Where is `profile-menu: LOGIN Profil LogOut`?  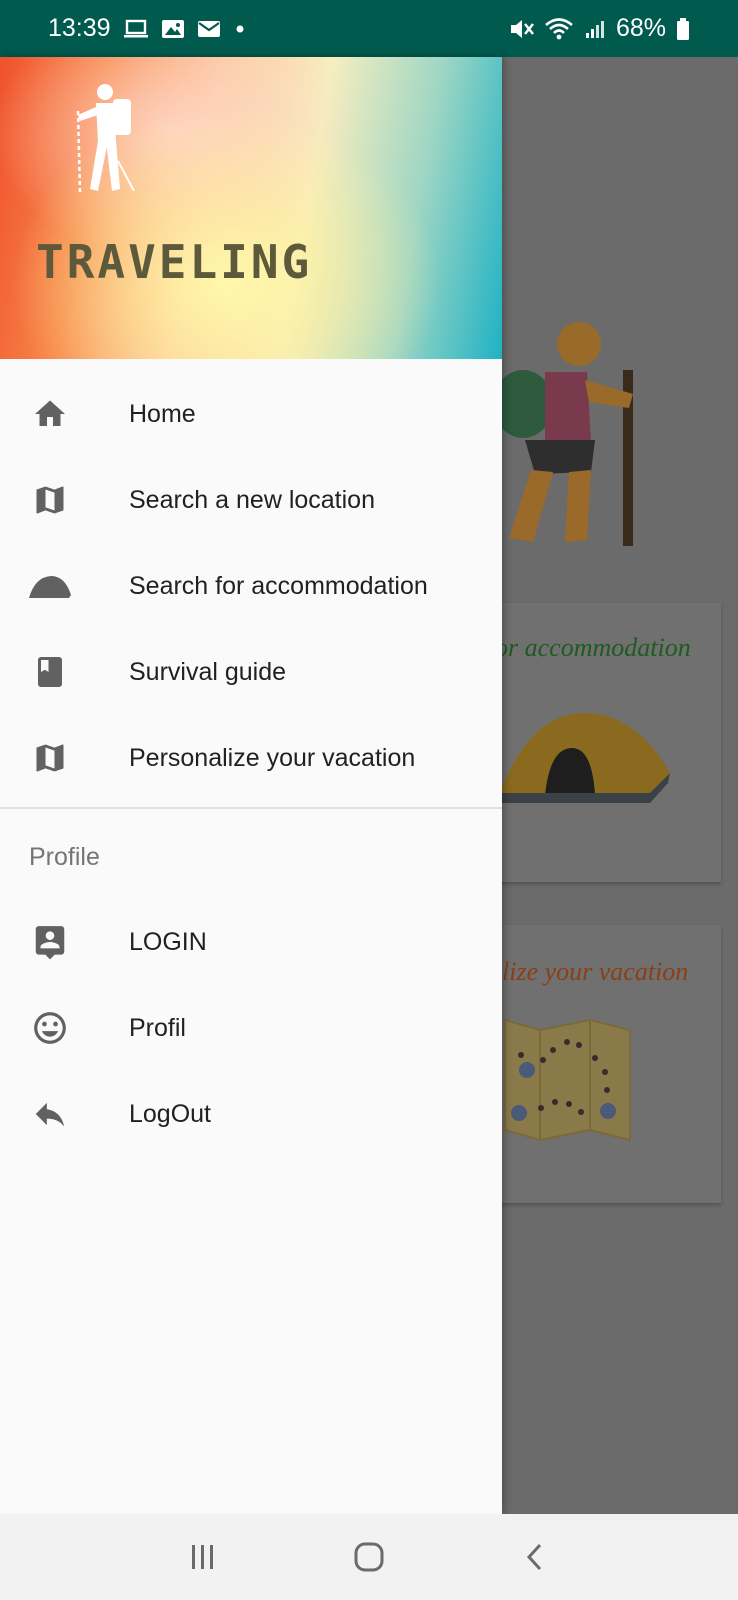 profile-menu: LOGIN Profil LogOut is located at coordinates (251, 1028).